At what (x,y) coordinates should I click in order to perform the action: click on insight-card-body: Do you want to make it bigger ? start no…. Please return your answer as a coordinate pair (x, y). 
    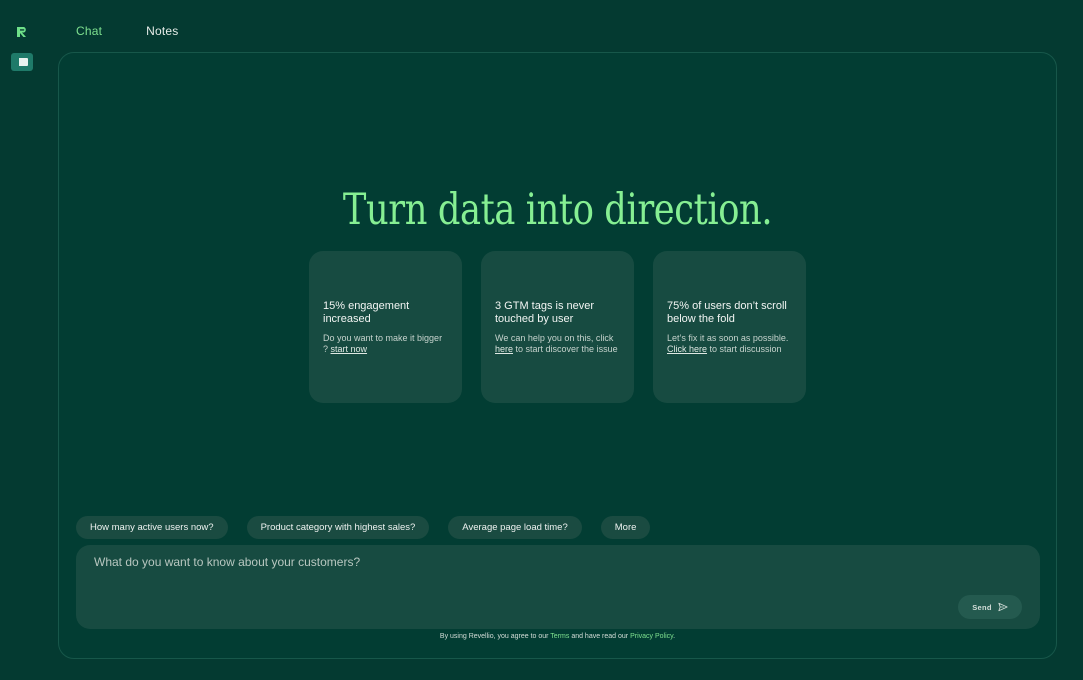
    Looking at the image, I should click on (385, 344).